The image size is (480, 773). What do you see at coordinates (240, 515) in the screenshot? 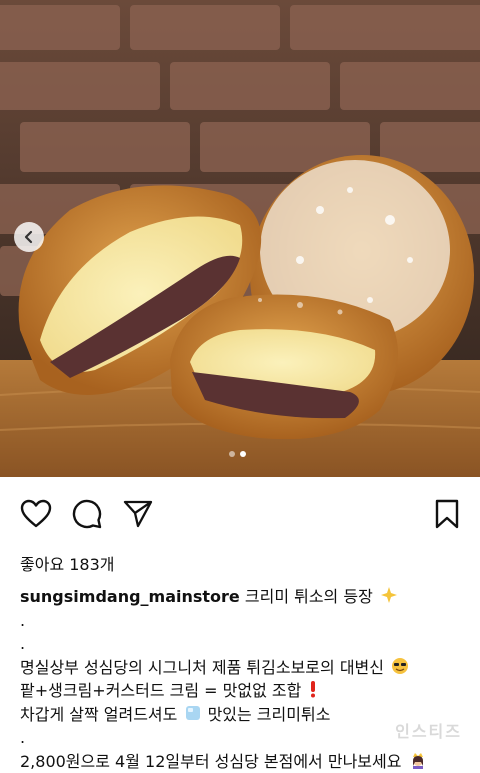
I see `post-action-bar` at bounding box center [240, 515].